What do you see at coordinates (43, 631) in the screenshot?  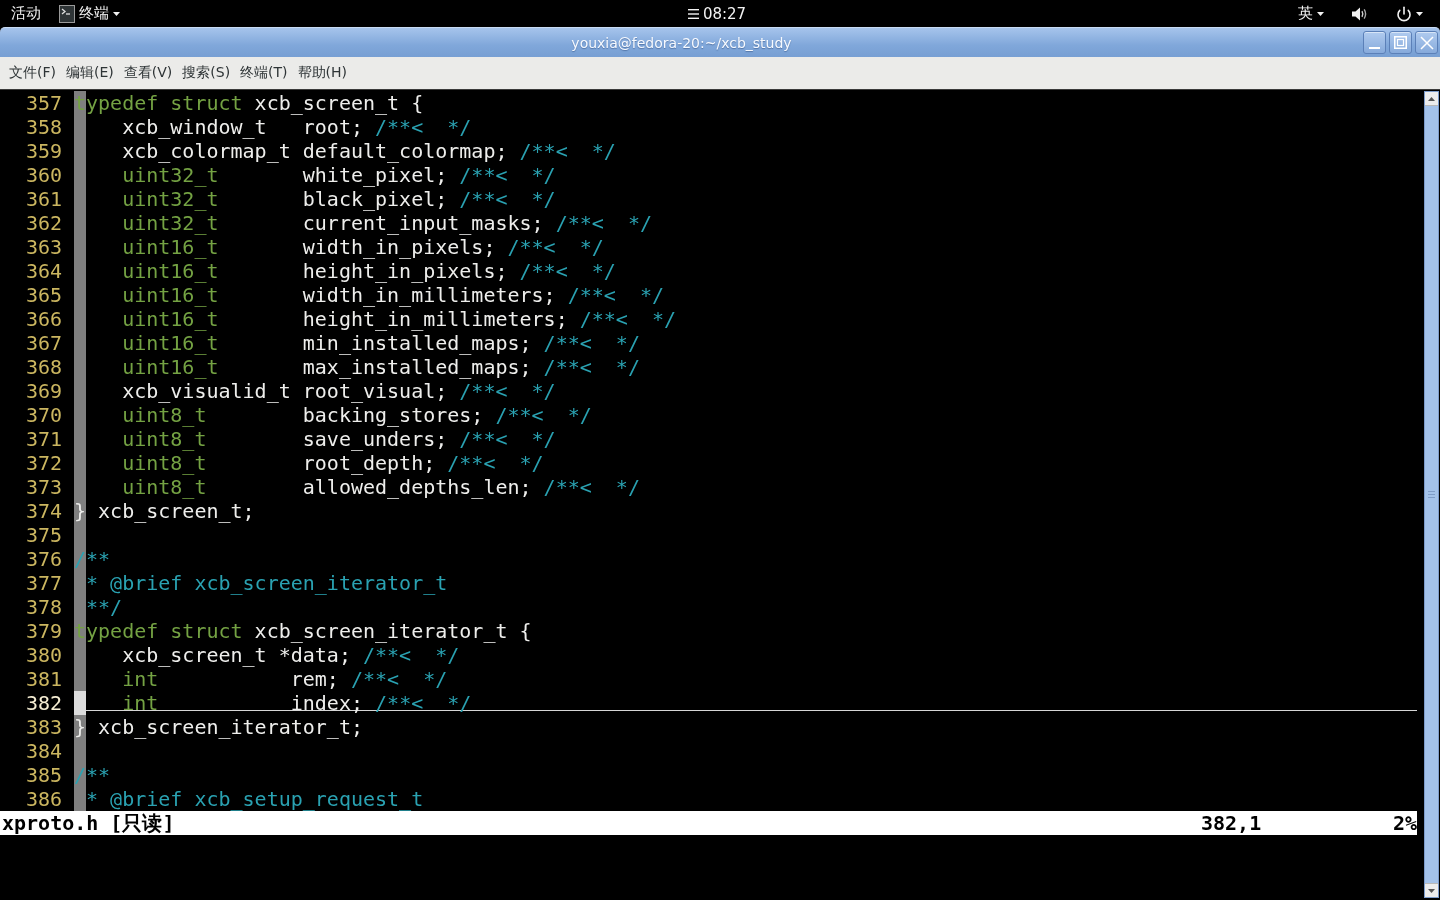 I see `line-number: 379` at bounding box center [43, 631].